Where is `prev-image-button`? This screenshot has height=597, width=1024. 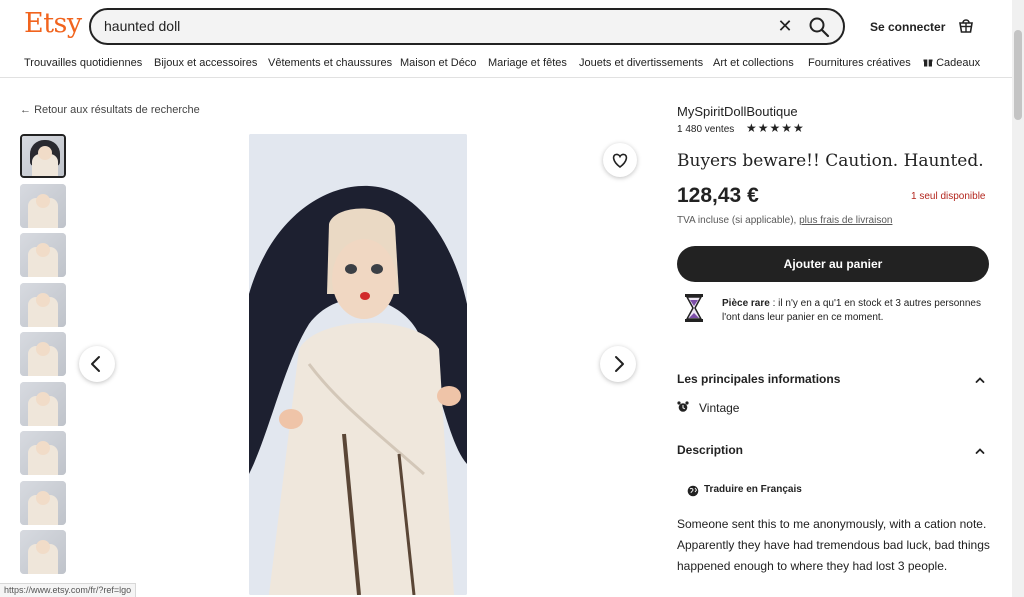
prev-image-button is located at coordinates (97, 364).